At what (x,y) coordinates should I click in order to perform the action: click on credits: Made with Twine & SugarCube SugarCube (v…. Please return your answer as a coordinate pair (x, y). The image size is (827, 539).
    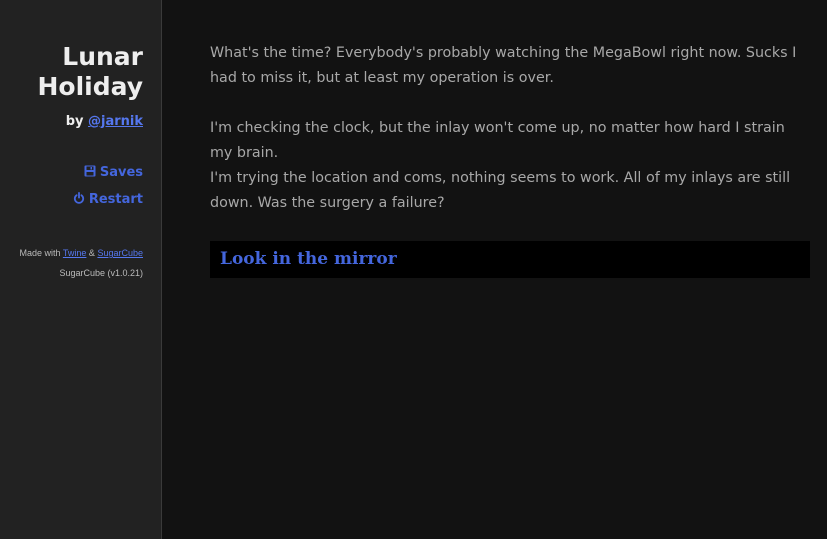
    Looking at the image, I should click on (81, 263).